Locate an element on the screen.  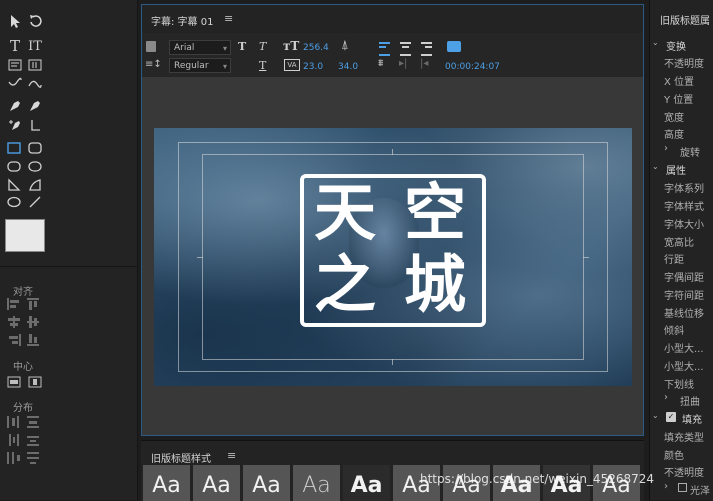
font-size-value: 256.4 is located at coordinates (316, 48).